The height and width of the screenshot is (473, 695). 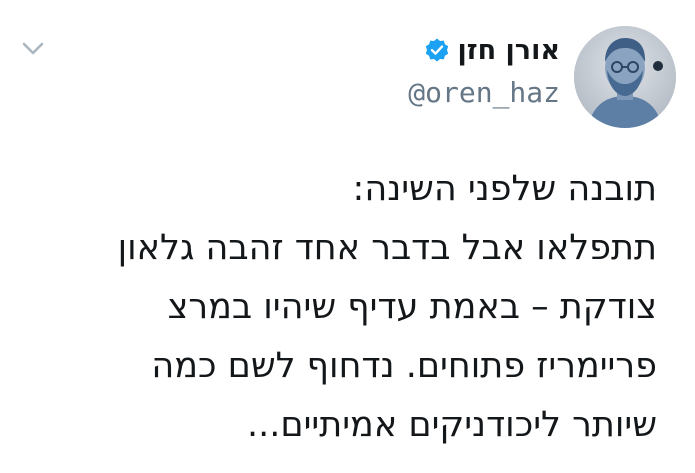 I want to click on chevron-down-icon, so click(x=33, y=48).